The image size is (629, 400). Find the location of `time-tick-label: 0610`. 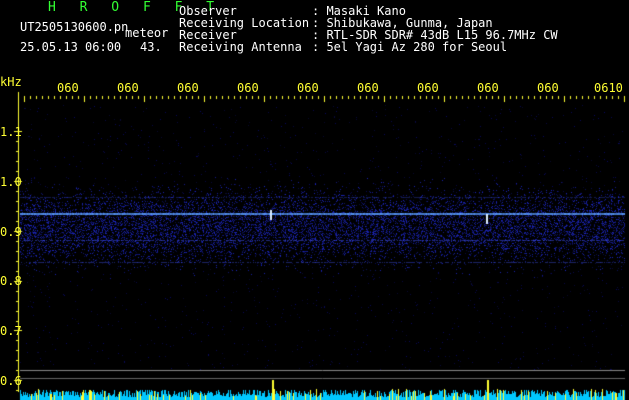

time-tick-label: 0610 is located at coordinates (608, 88).